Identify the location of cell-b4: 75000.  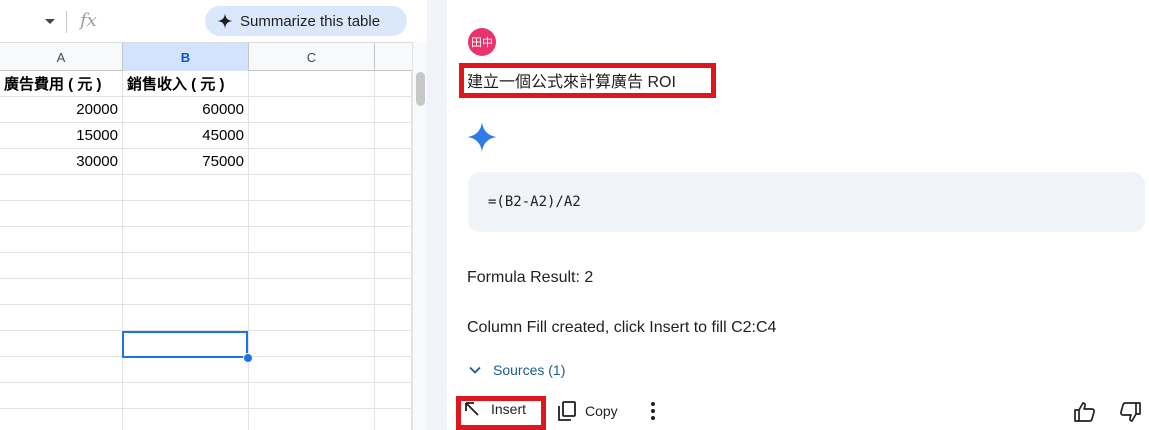
(186, 161).